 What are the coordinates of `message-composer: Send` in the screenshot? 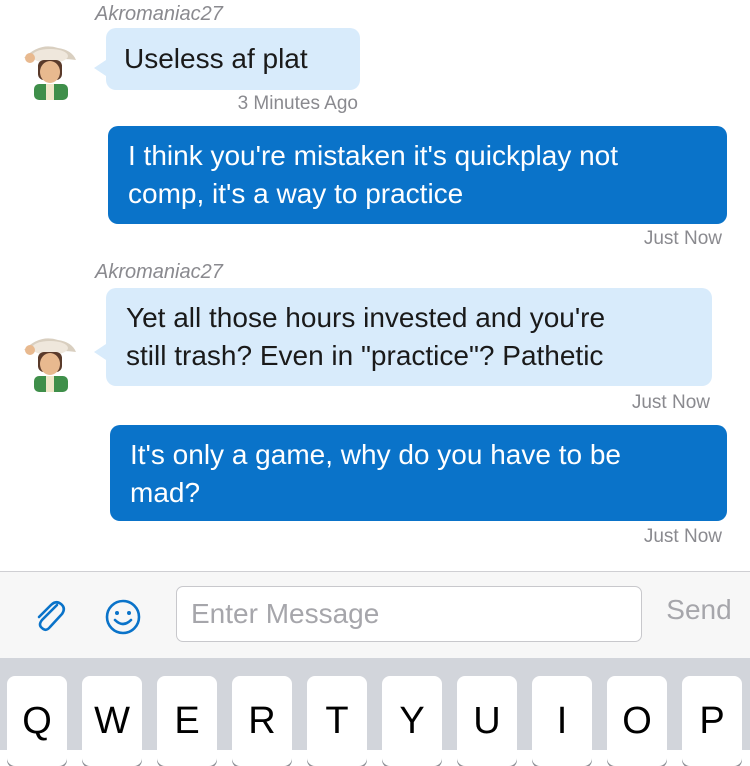 It's located at (375, 614).